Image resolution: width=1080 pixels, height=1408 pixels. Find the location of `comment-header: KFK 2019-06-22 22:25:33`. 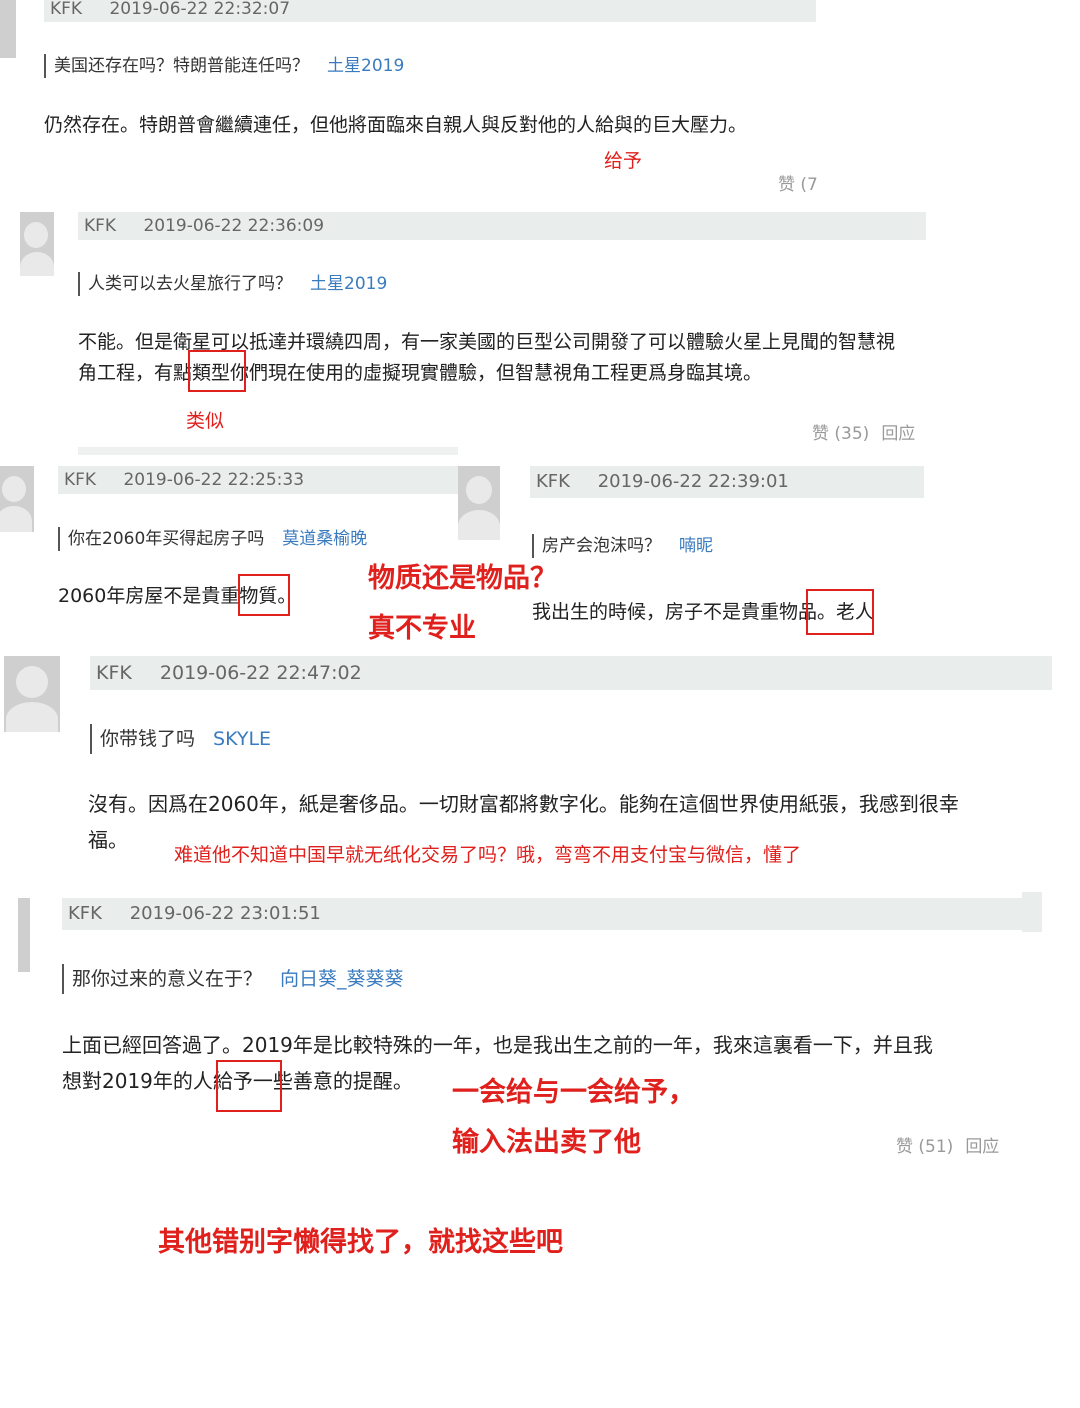

comment-header: KFK 2019-06-22 22:25:33 is located at coordinates (258, 480).